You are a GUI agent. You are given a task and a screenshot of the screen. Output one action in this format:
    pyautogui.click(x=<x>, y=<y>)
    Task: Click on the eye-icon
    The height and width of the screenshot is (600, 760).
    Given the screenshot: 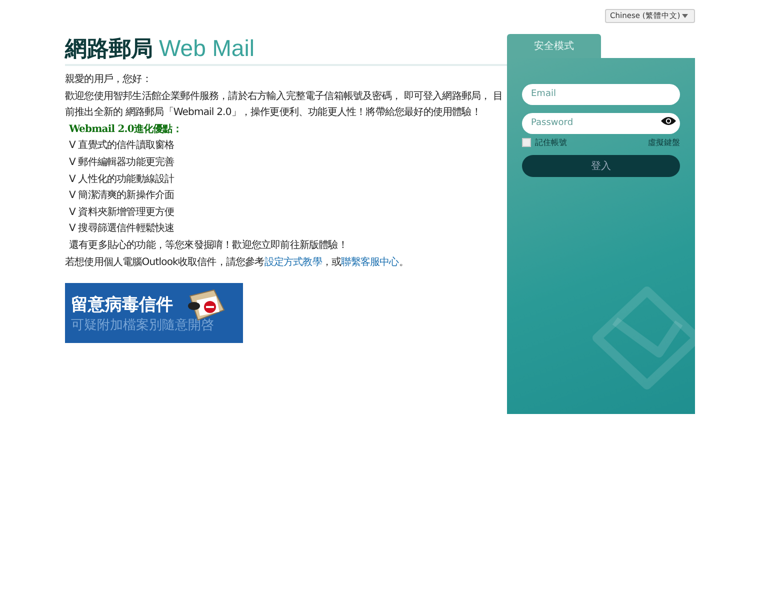 What is the action you would take?
    pyautogui.click(x=668, y=121)
    